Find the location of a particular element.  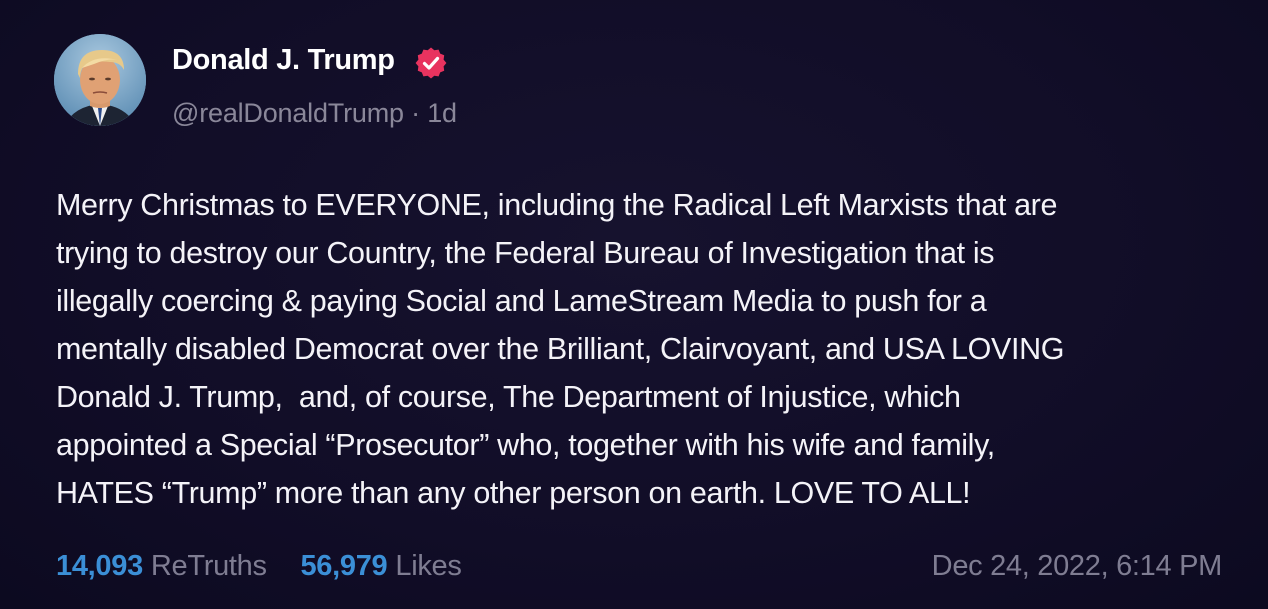

verified-badge-icon is located at coordinates (431, 63).